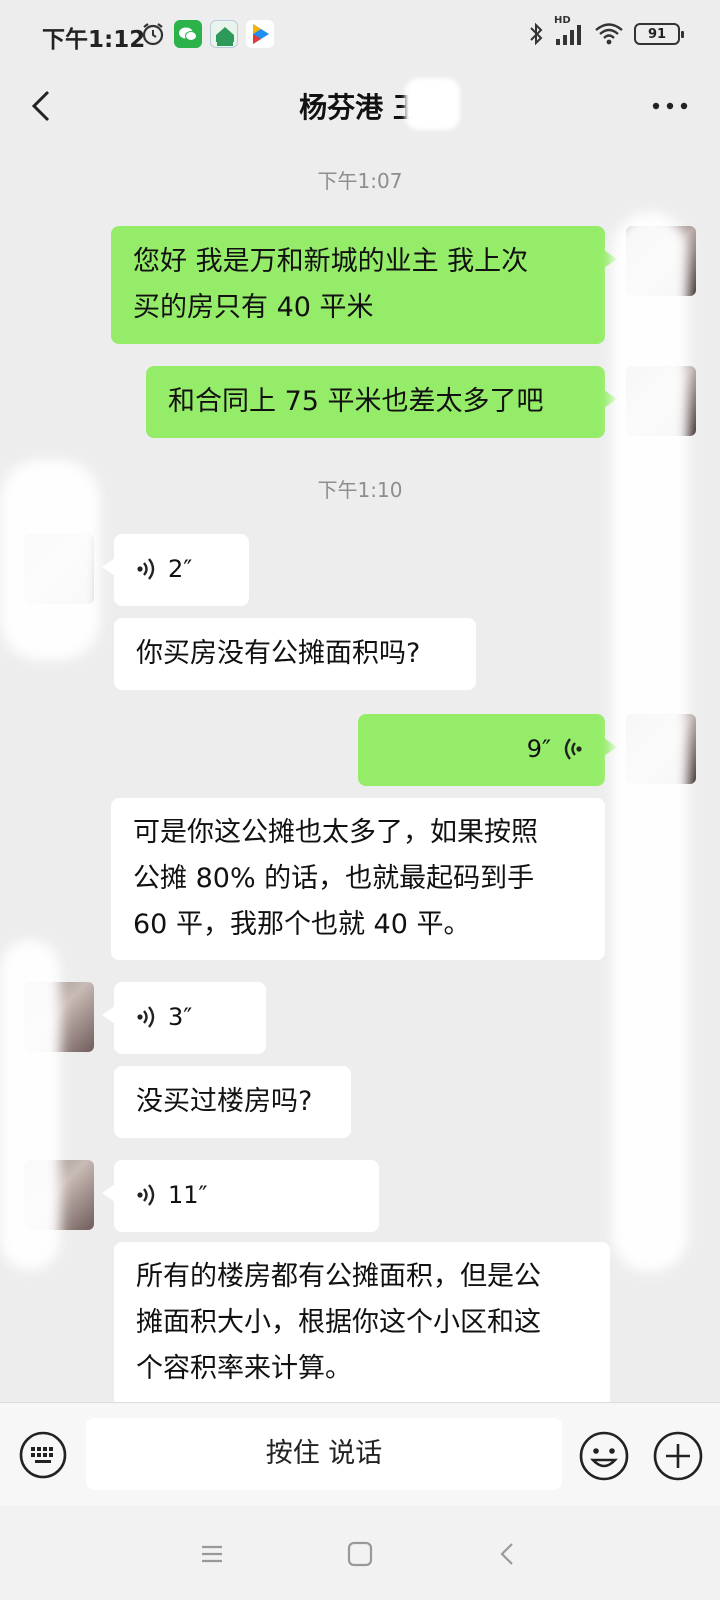 The width and height of the screenshot is (720, 1600). I want to click on message-line: 公摊 80% 的话，也就最起码到手, so click(334, 878).